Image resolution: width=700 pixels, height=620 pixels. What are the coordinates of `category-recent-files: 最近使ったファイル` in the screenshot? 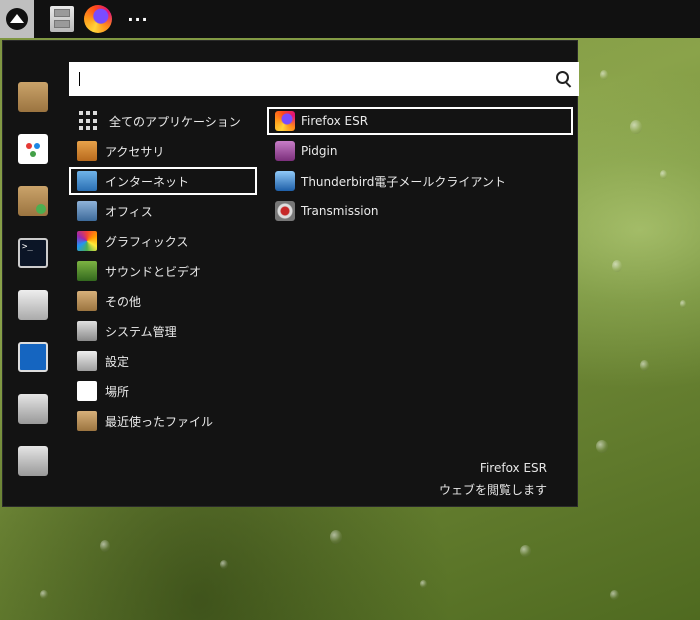 It's located at (163, 421).